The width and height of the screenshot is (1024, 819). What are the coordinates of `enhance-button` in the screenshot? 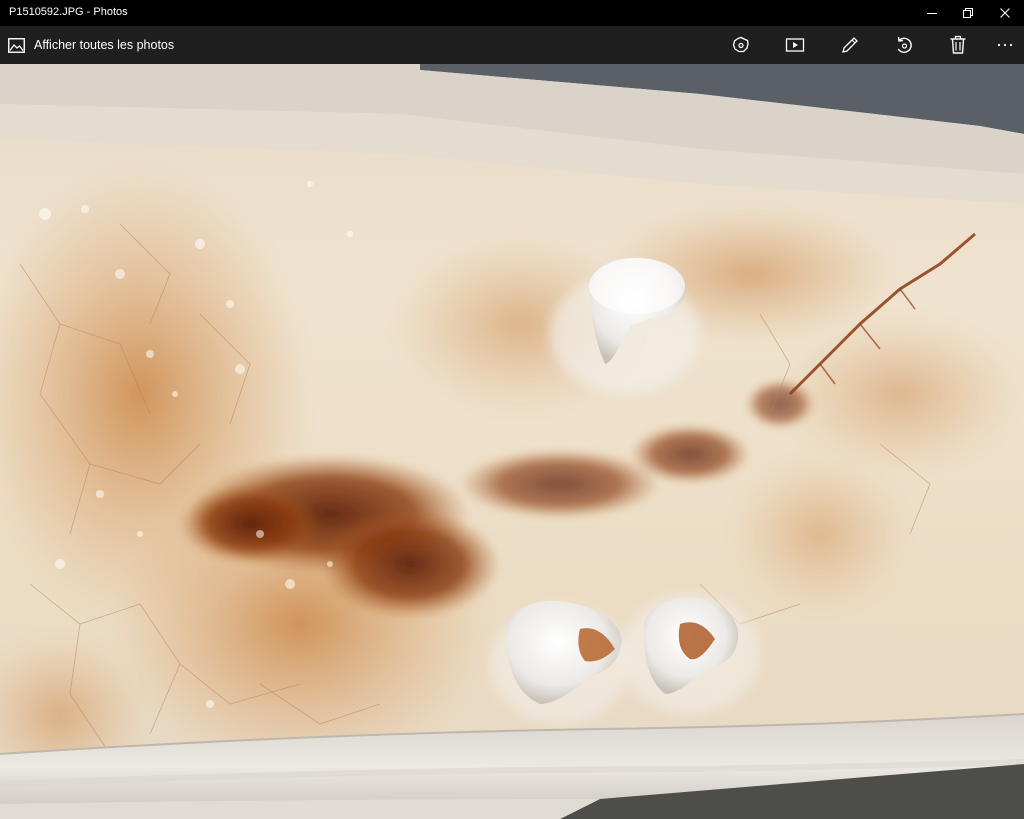 It's located at (741, 45).